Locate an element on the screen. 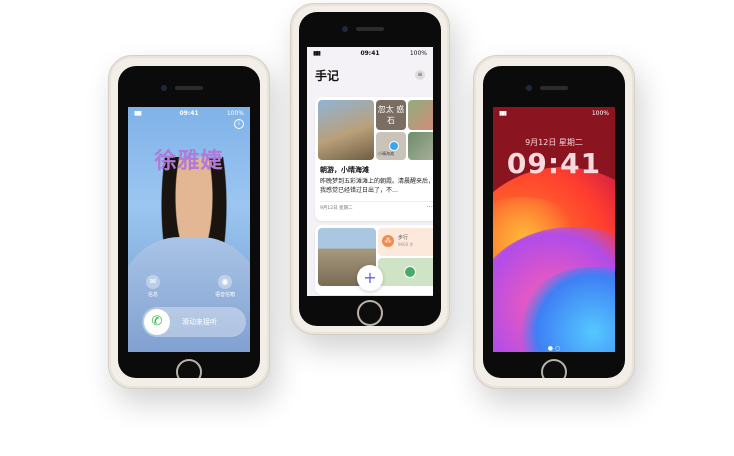 Image resolution: width=734 pixels, height=456 pixels. voicemail-icon: ◉ is located at coordinates (225, 282).